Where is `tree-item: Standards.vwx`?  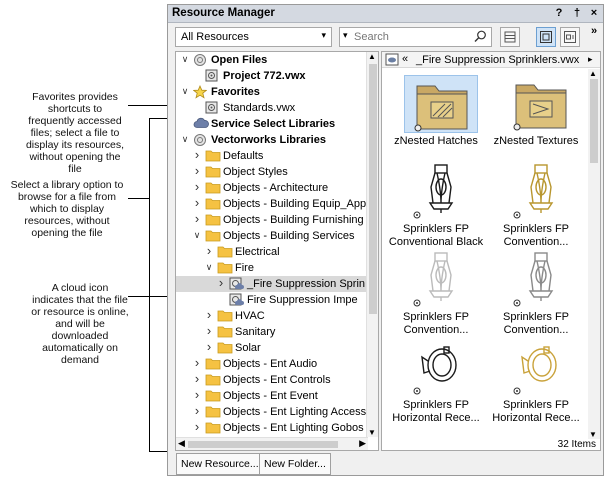
tree-item: Standards.vwx is located at coordinates (272, 108).